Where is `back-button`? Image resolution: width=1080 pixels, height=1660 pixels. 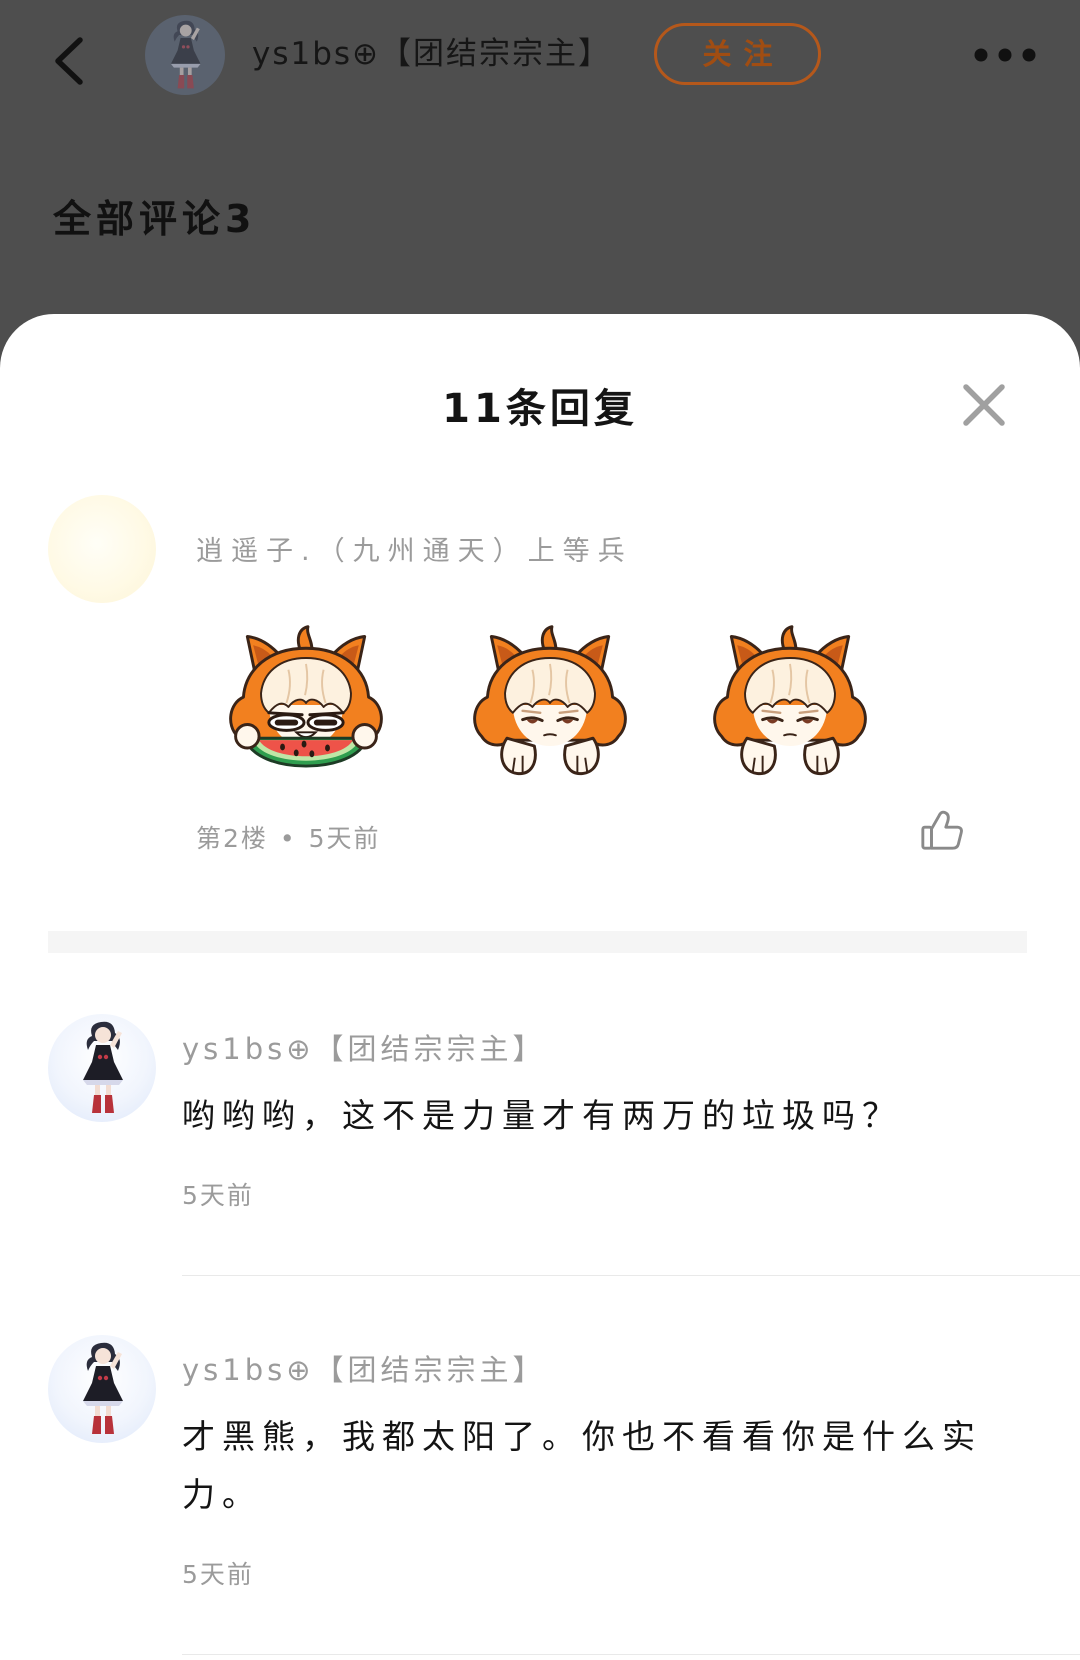
back-button is located at coordinates (69, 61).